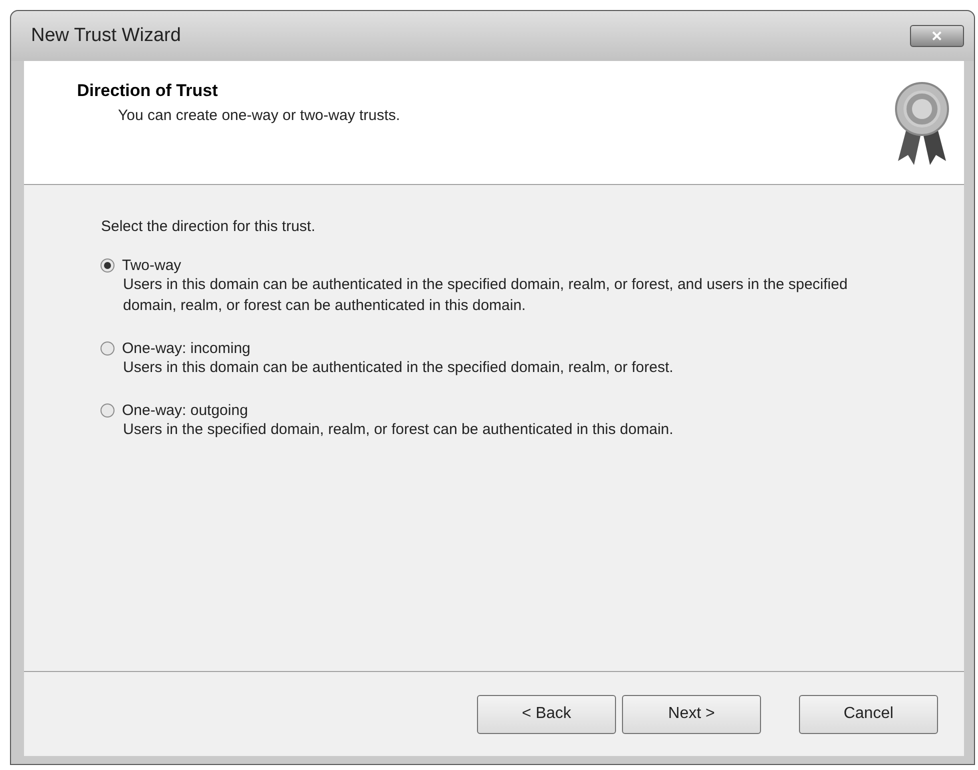  I want to click on back-button: < Back, so click(546, 714).